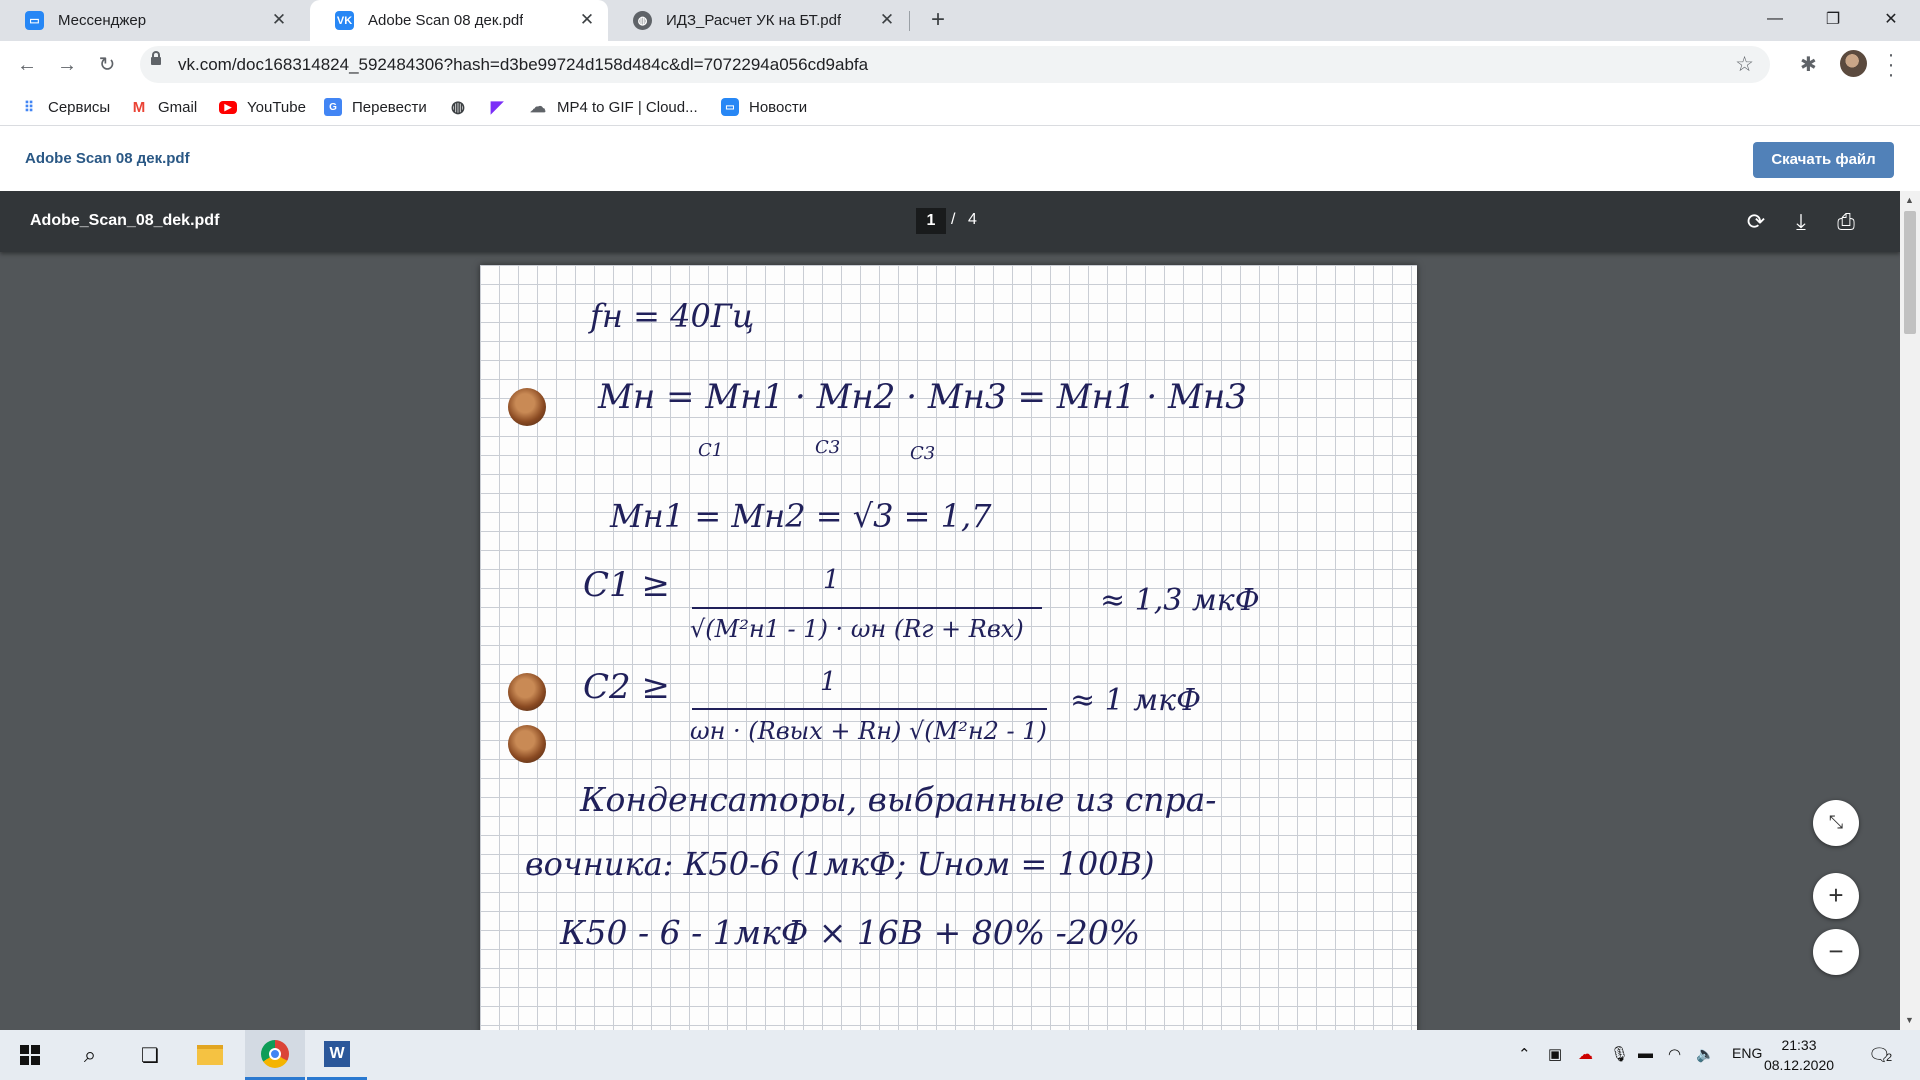 This screenshot has height=1080, width=1920. What do you see at coordinates (931, 221) in the screenshot?
I see `page-number-input: 1` at bounding box center [931, 221].